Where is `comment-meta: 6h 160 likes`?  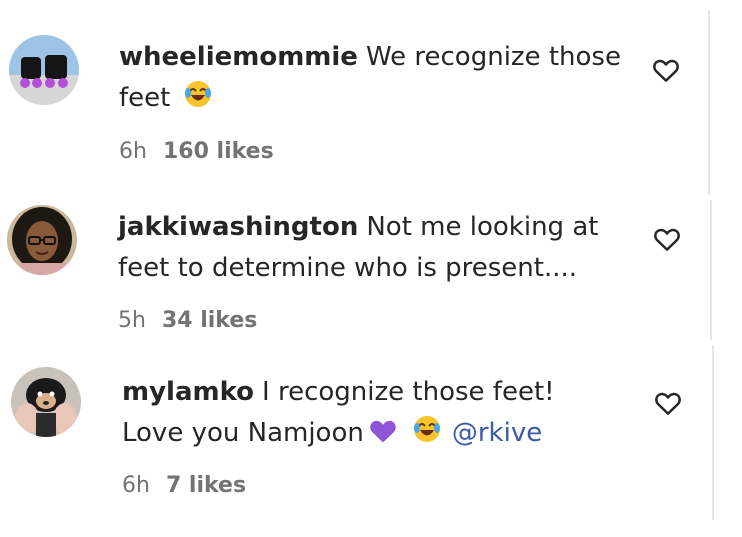
comment-meta: 6h 160 likes is located at coordinates (196, 151).